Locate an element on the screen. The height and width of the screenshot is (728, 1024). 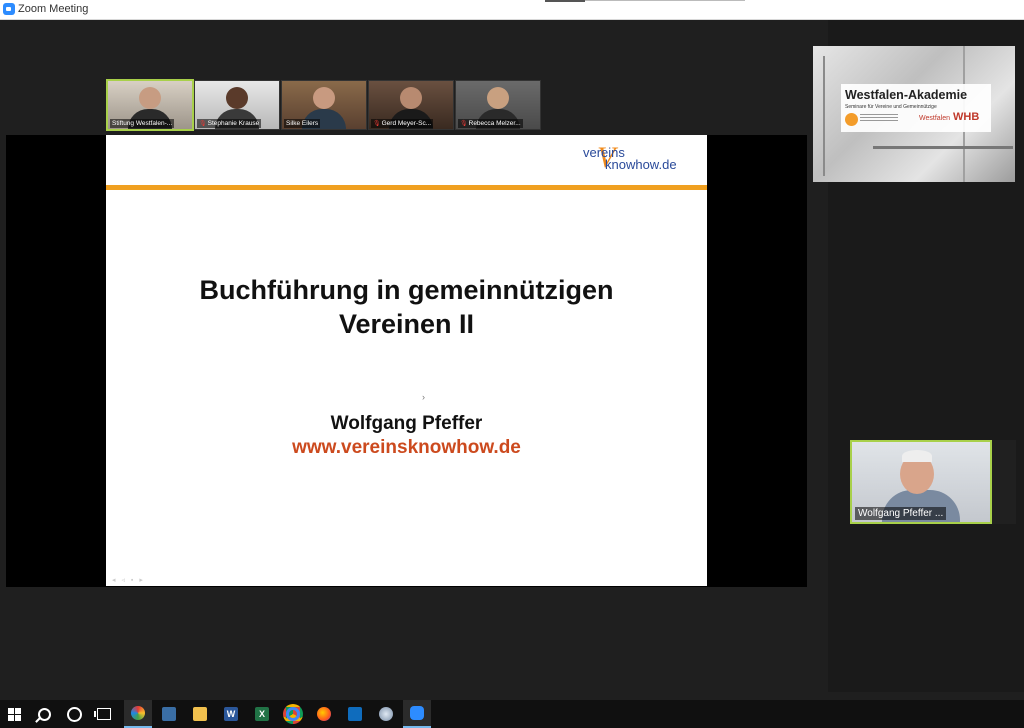
stiftung-logo-icon is located at coordinates (851, 119).